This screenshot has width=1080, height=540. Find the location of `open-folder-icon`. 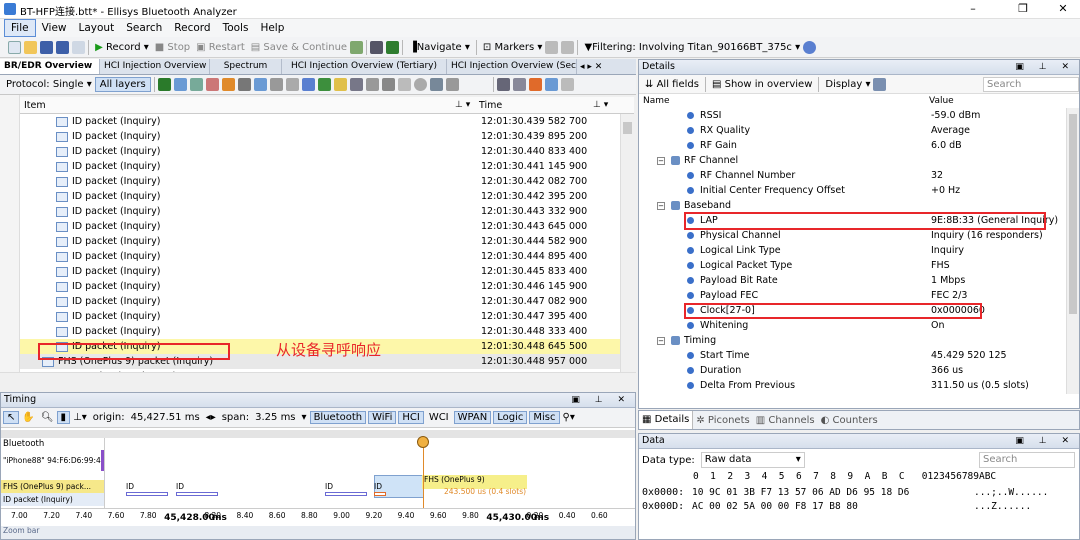

open-folder-icon is located at coordinates (31, 47).